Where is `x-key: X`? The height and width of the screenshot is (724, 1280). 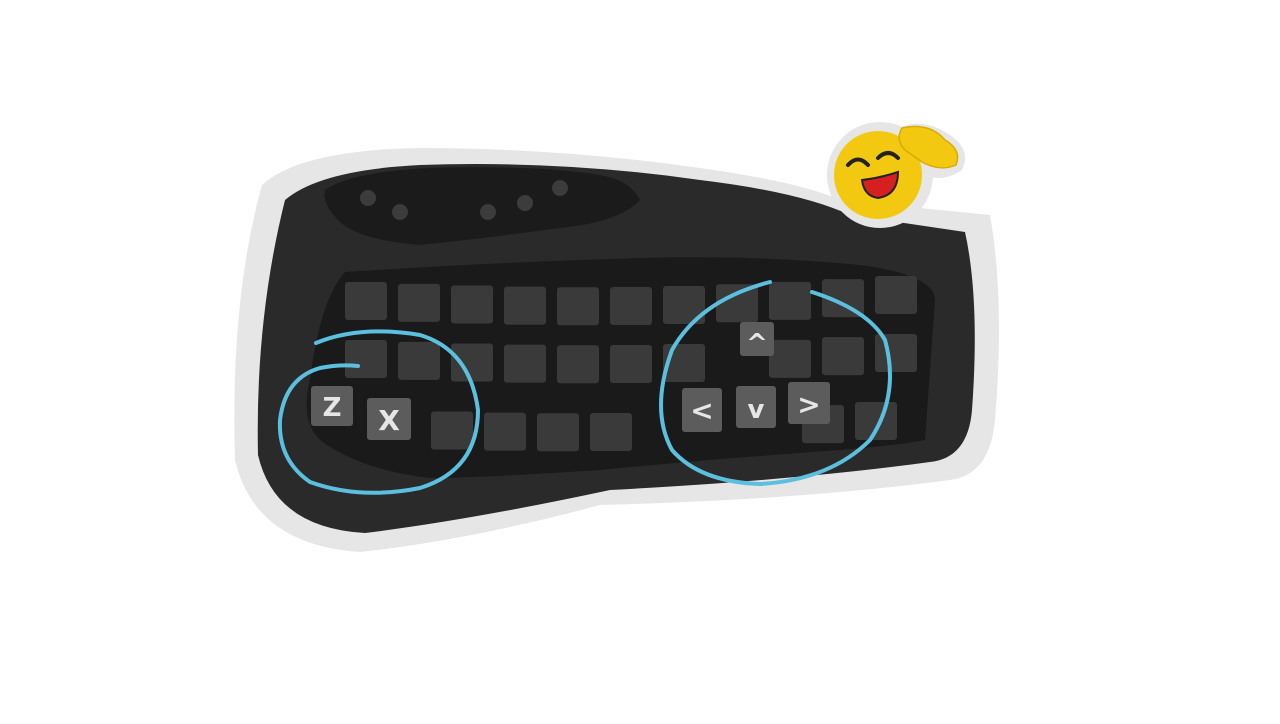 x-key: X is located at coordinates (389, 419).